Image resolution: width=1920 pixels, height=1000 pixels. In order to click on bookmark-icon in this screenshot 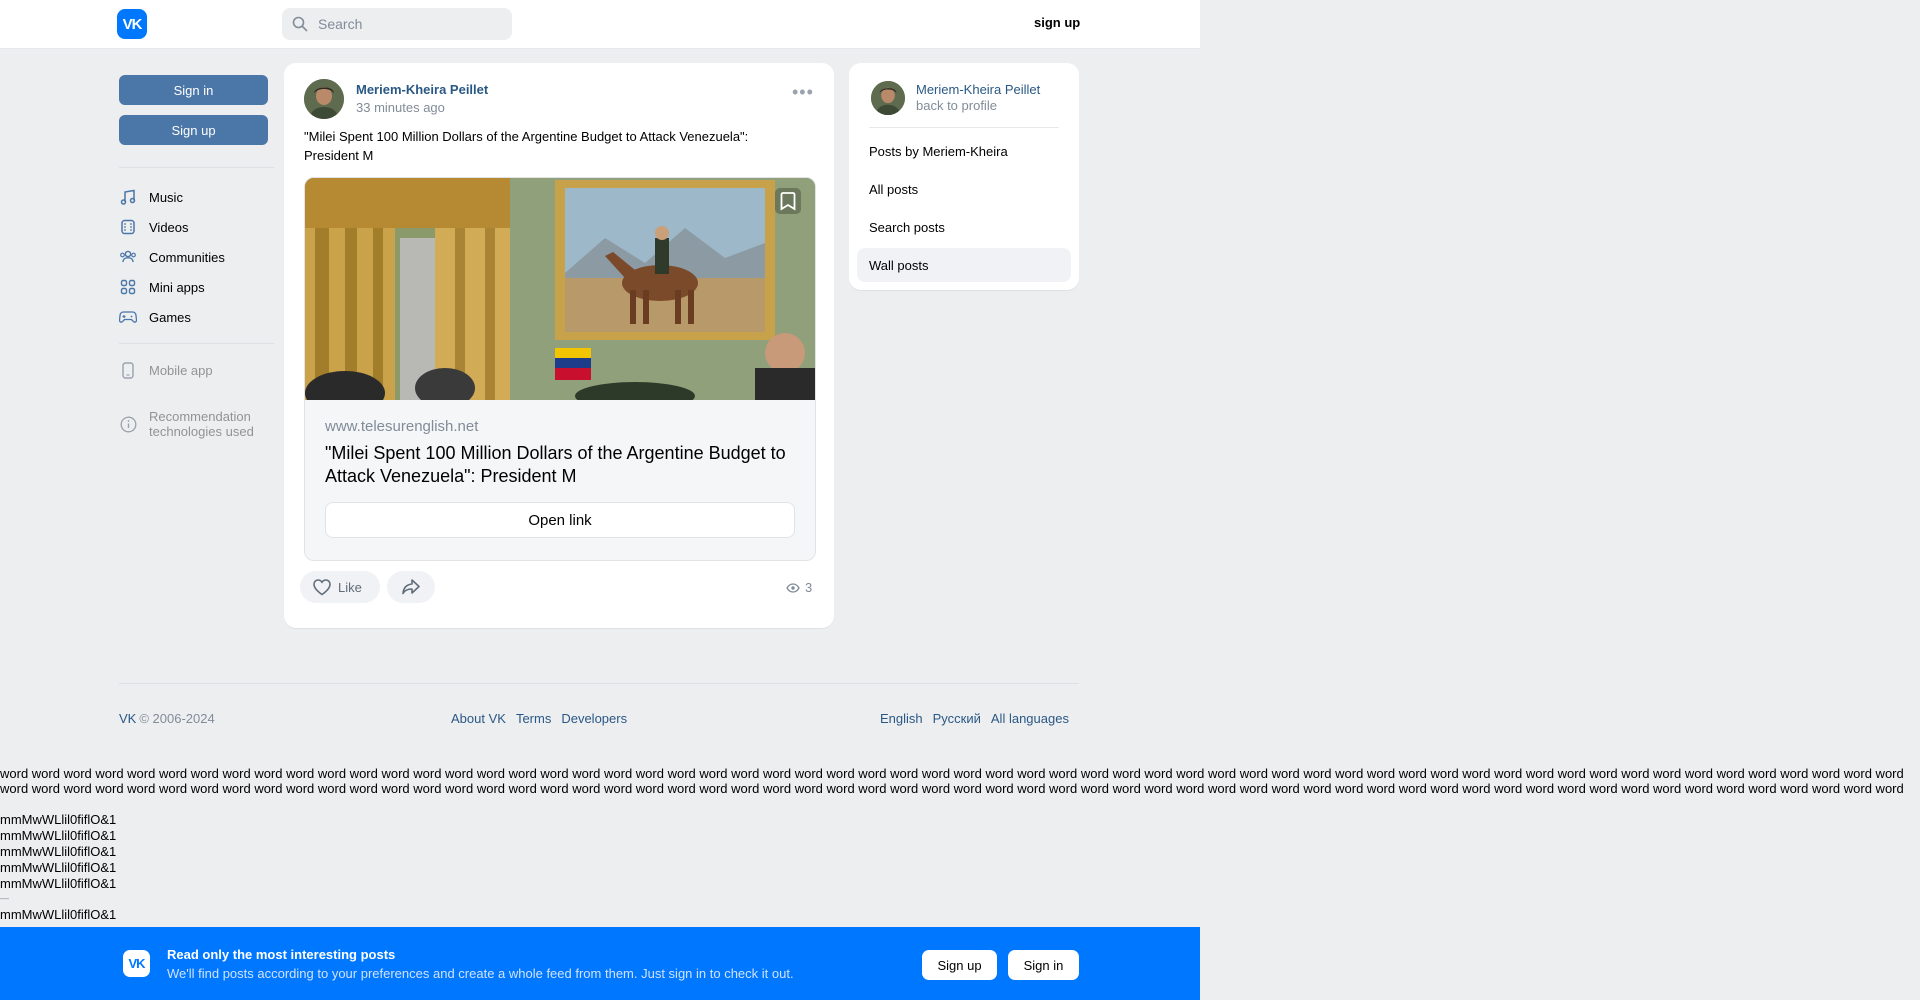, I will do `click(788, 201)`.